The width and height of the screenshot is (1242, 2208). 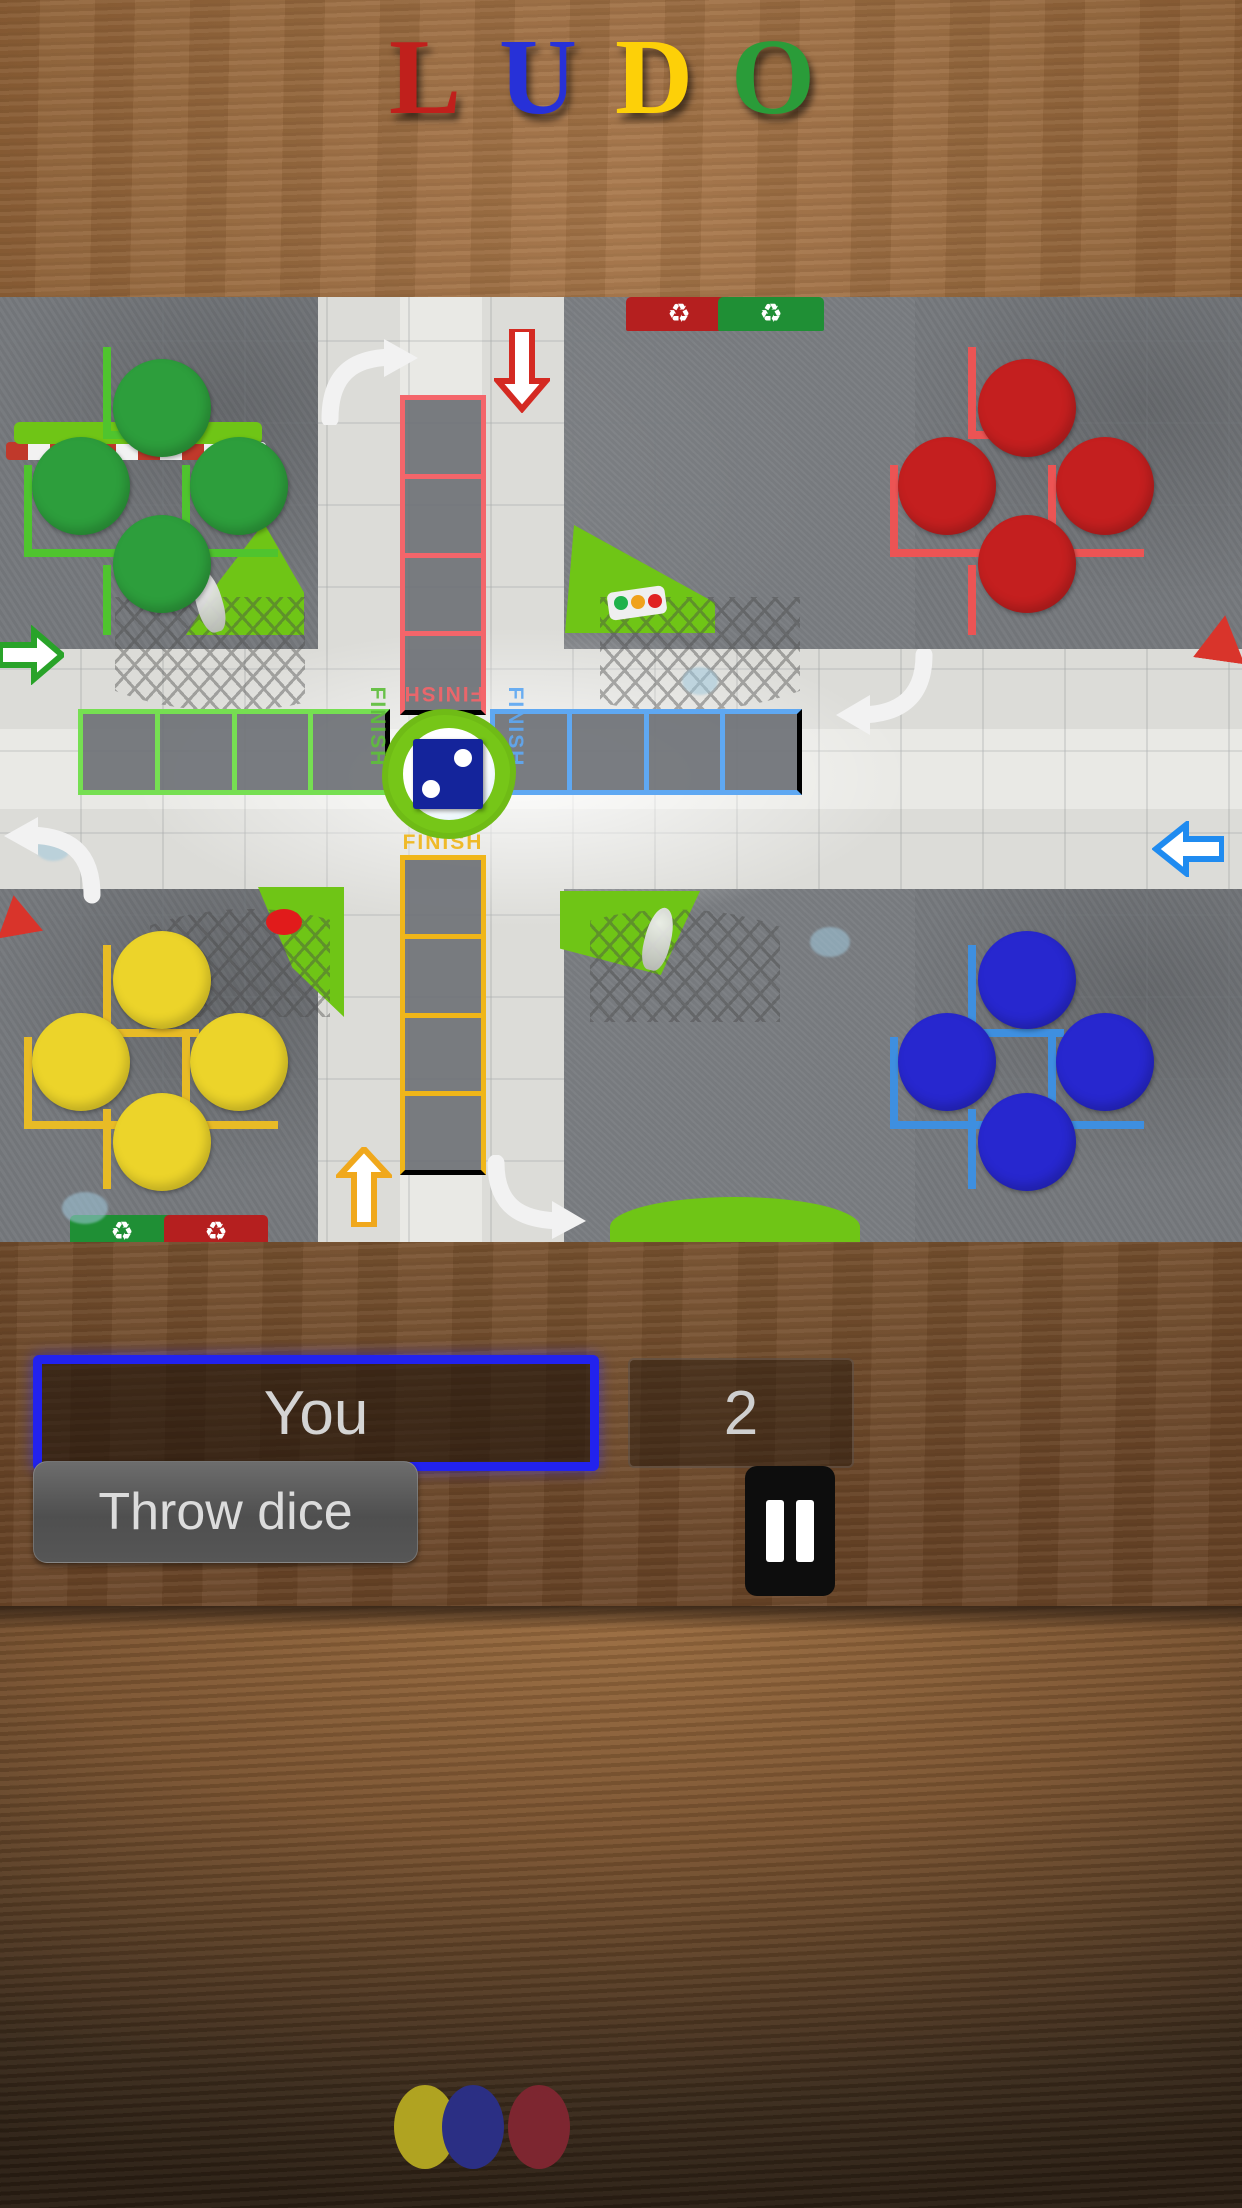 What do you see at coordinates (792, 77) in the screenshot?
I see `title-letter-o: O` at bounding box center [792, 77].